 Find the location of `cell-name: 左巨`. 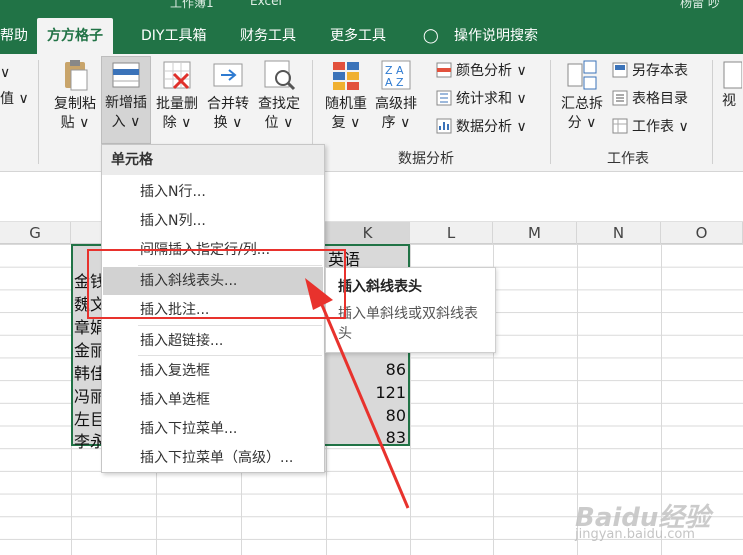

cell-name: 左巨 is located at coordinates (88, 418).